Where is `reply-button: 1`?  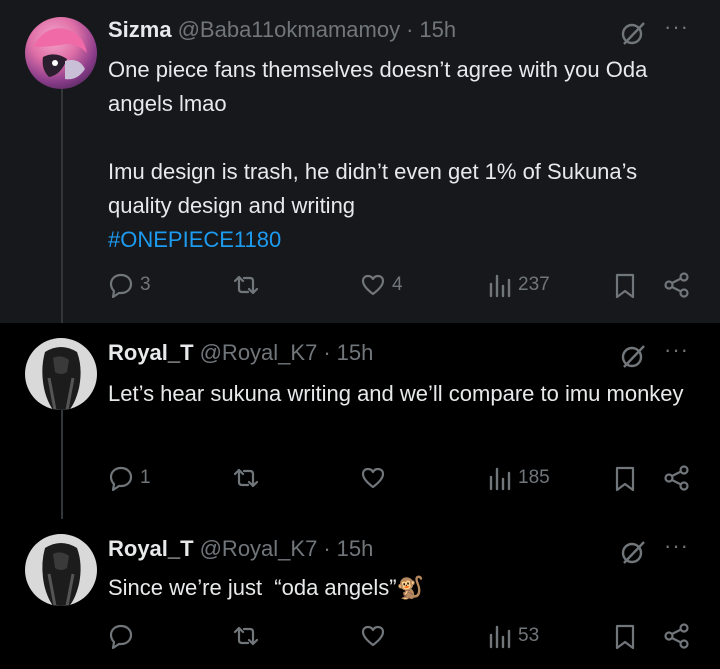 reply-button: 1 is located at coordinates (129, 478).